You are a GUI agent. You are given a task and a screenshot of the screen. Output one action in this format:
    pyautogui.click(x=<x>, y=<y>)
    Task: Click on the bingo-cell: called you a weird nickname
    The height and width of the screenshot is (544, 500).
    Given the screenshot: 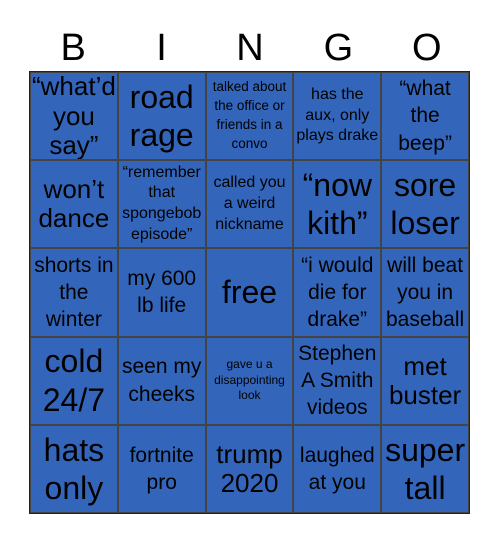 What is the action you would take?
    pyautogui.click(x=249, y=204)
    